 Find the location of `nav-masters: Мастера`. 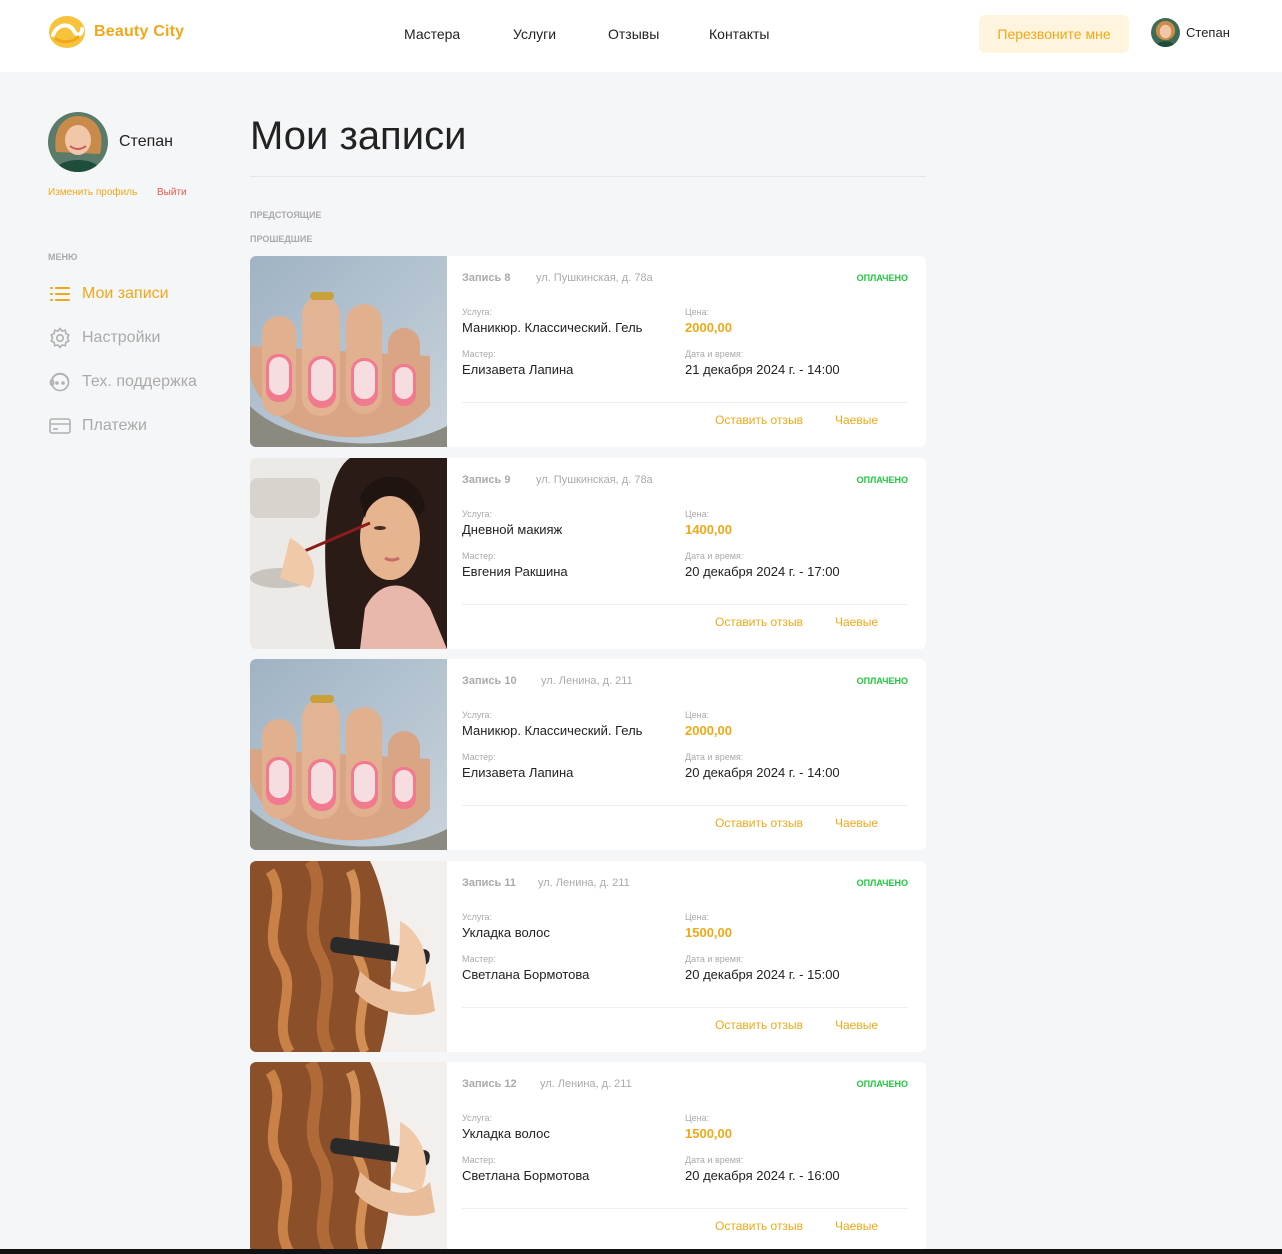

nav-masters: Мастера is located at coordinates (432, 34).